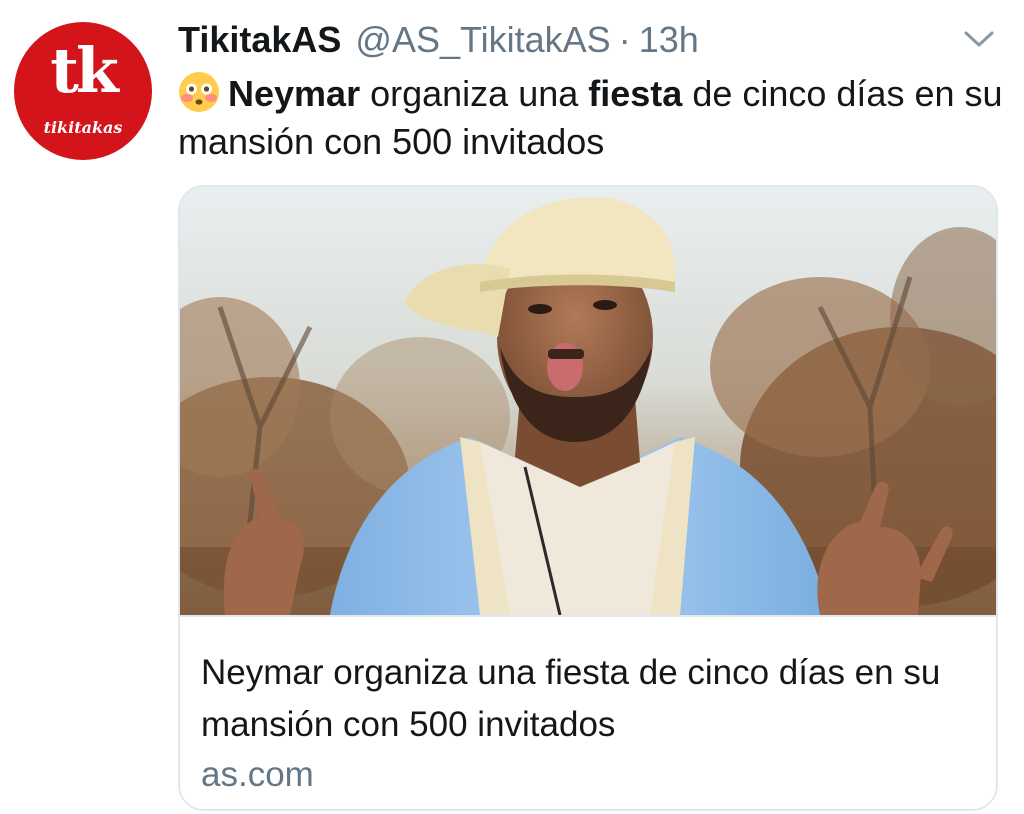  Describe the element at coordinates (259, 40) in the screenshot. I see `display-name: TikitakAS` at that location.